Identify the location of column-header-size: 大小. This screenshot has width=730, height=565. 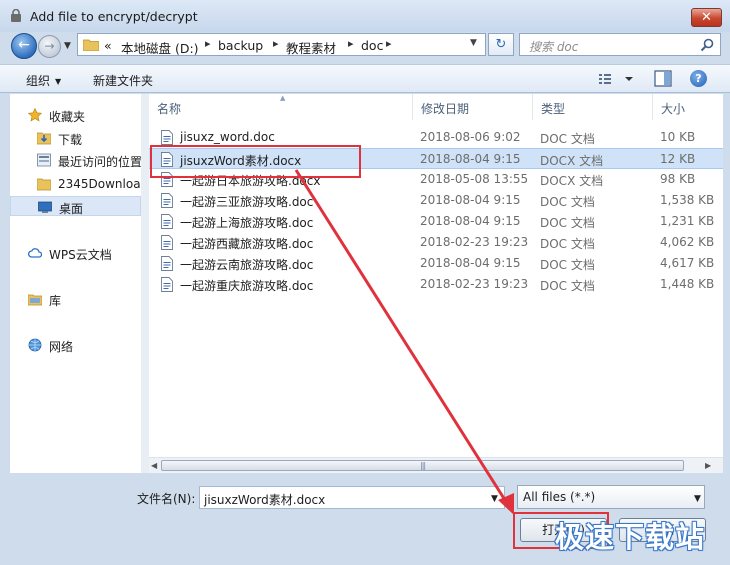
(688, 107).